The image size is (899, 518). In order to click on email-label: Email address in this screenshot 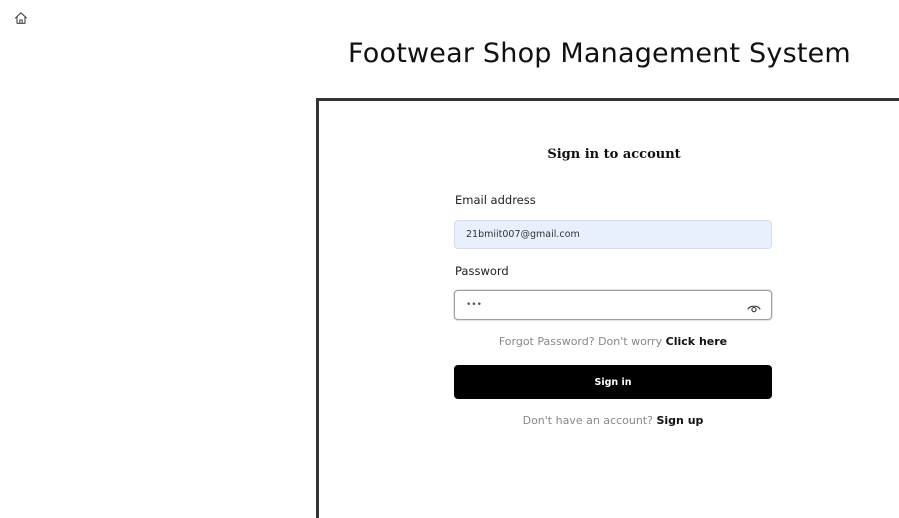, I will do `click(495, 200)`.